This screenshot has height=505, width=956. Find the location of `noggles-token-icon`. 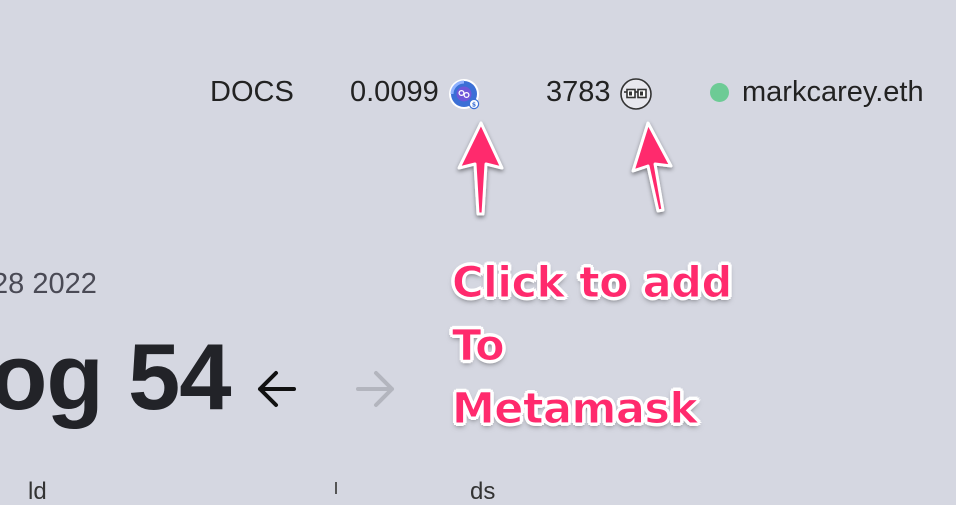

noggles-token-icon is located at coordinates (636, 94).